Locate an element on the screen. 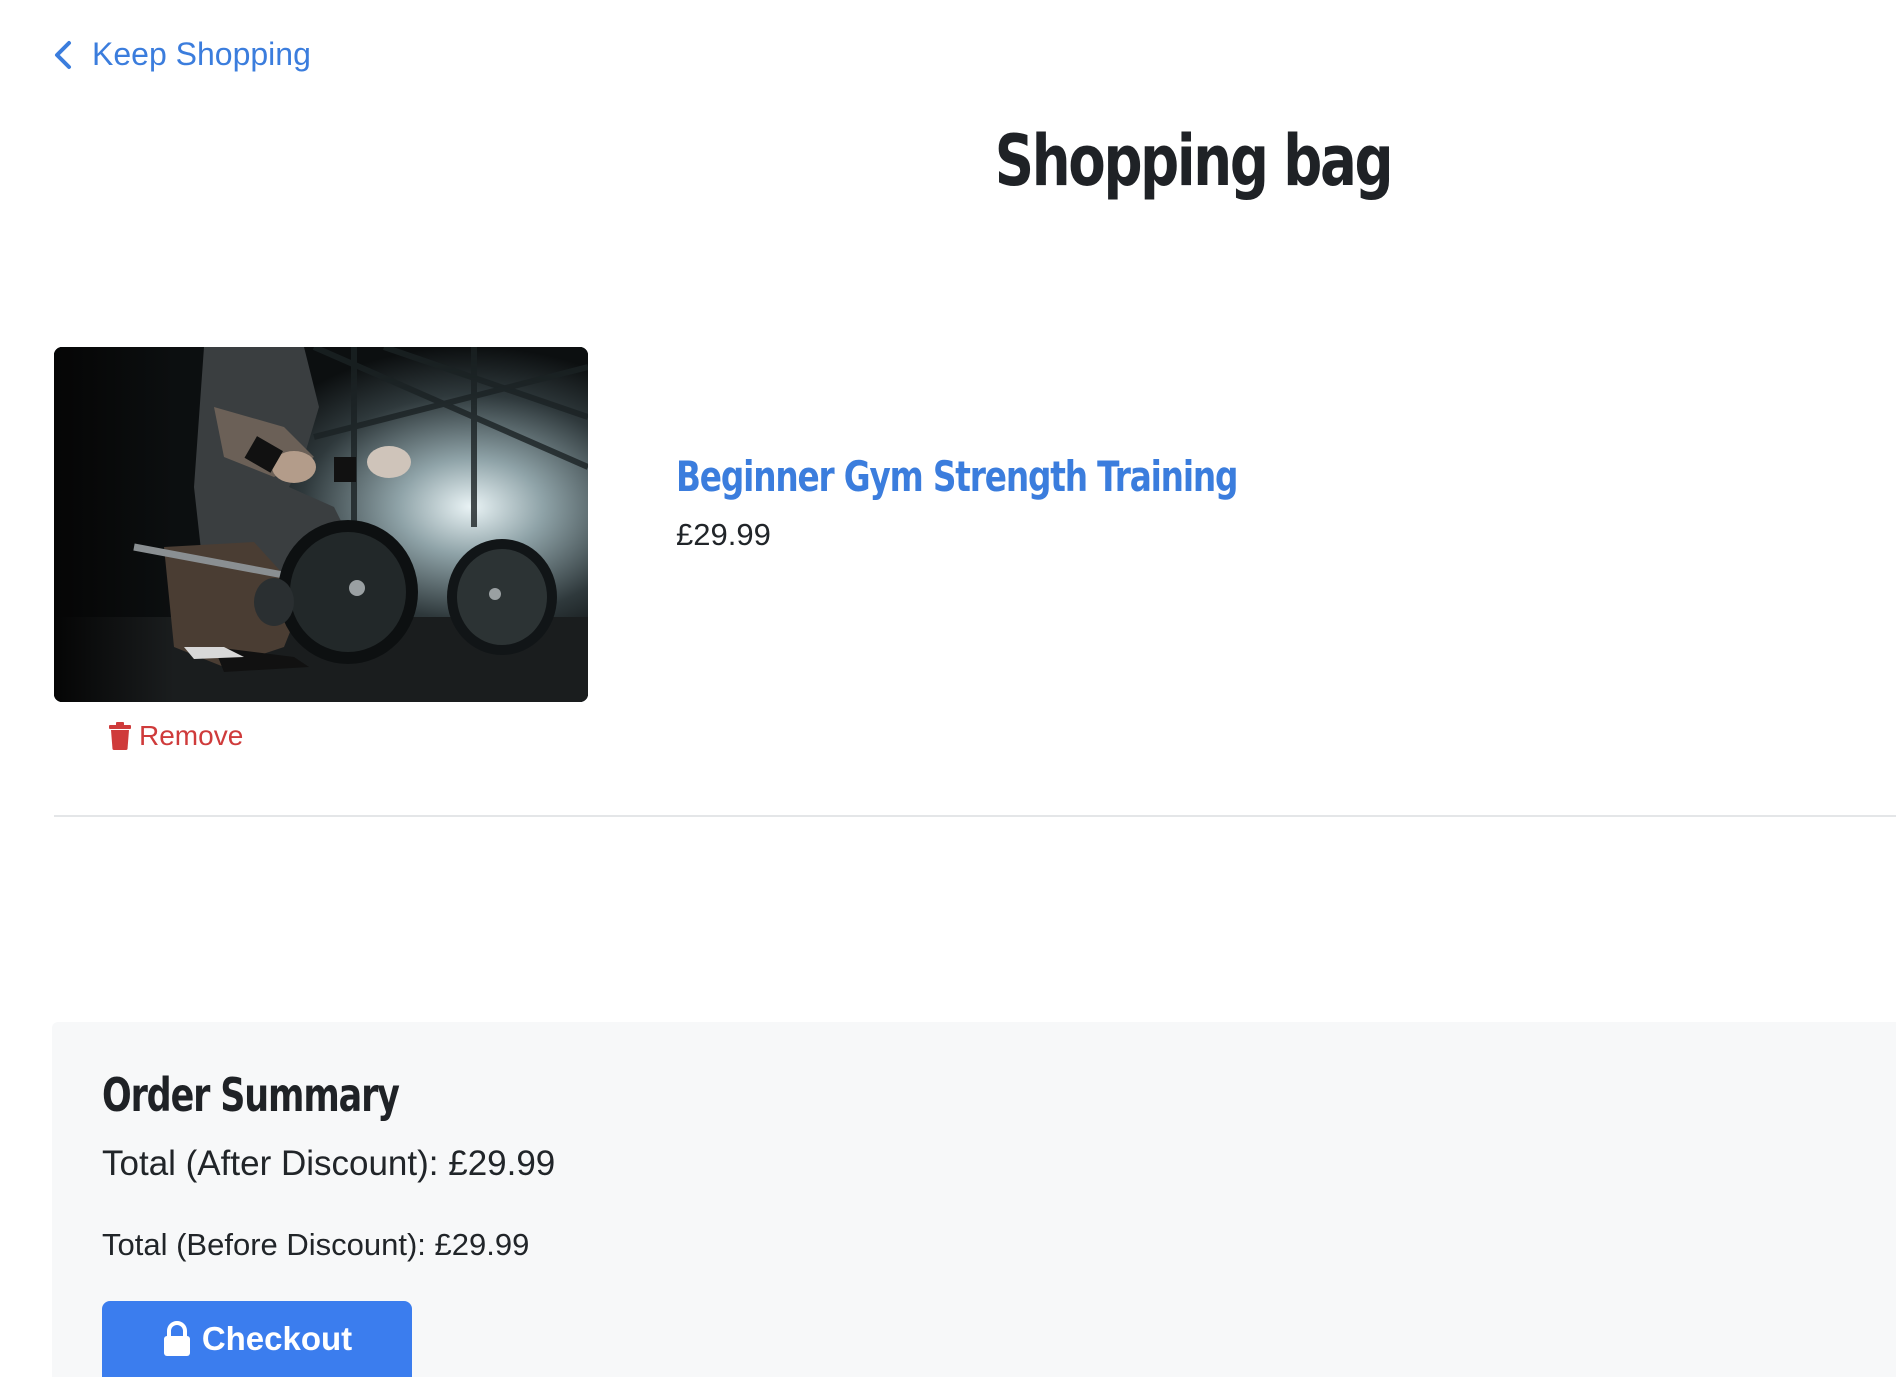 The image size is (1896, 1377). page-title: Shopping bag is located at coordinates (1194, 161).